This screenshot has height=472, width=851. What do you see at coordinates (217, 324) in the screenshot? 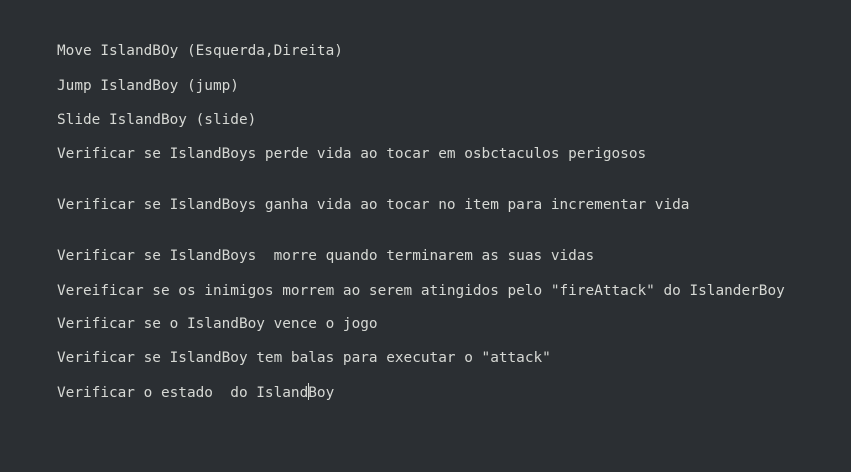
I see `text-line: Verificar se o IslandBoy vence o jogo` at bounding box center [217, 324].